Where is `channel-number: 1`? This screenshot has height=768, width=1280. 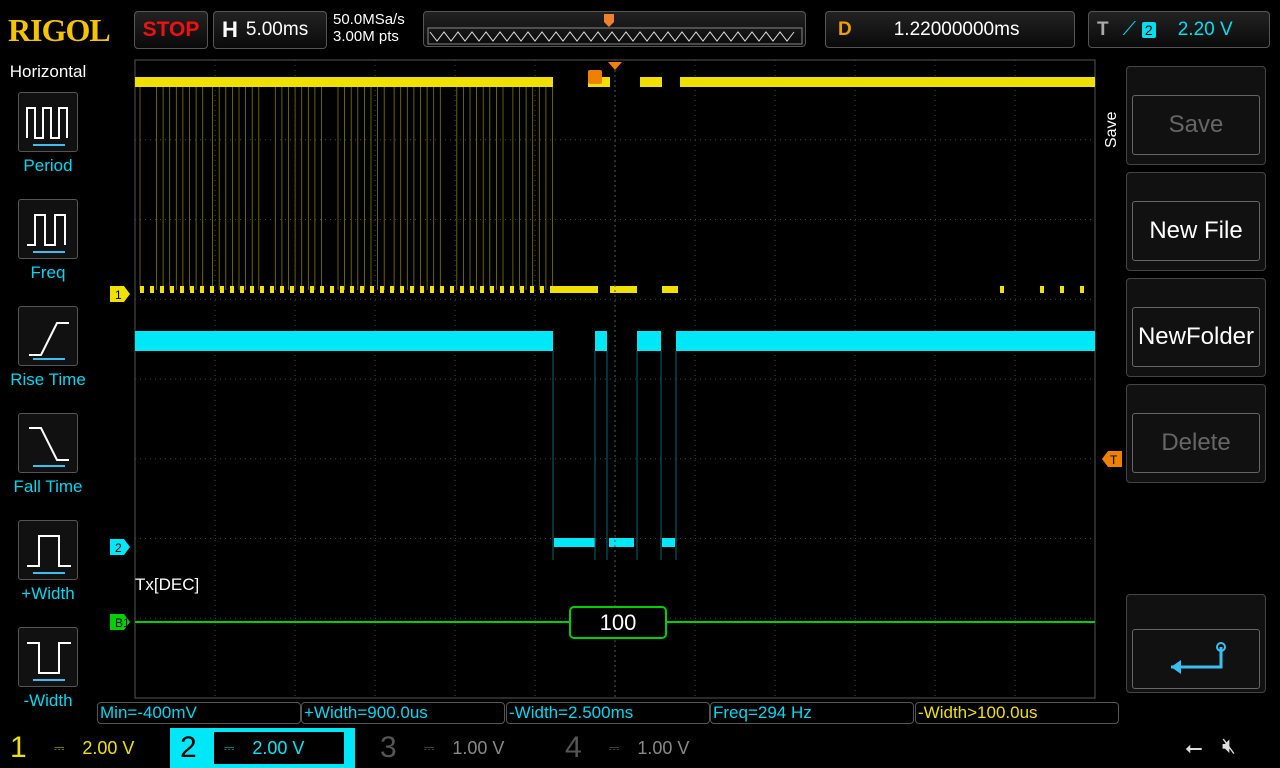
channel-number: 1 is located at coordinates (18, 747).